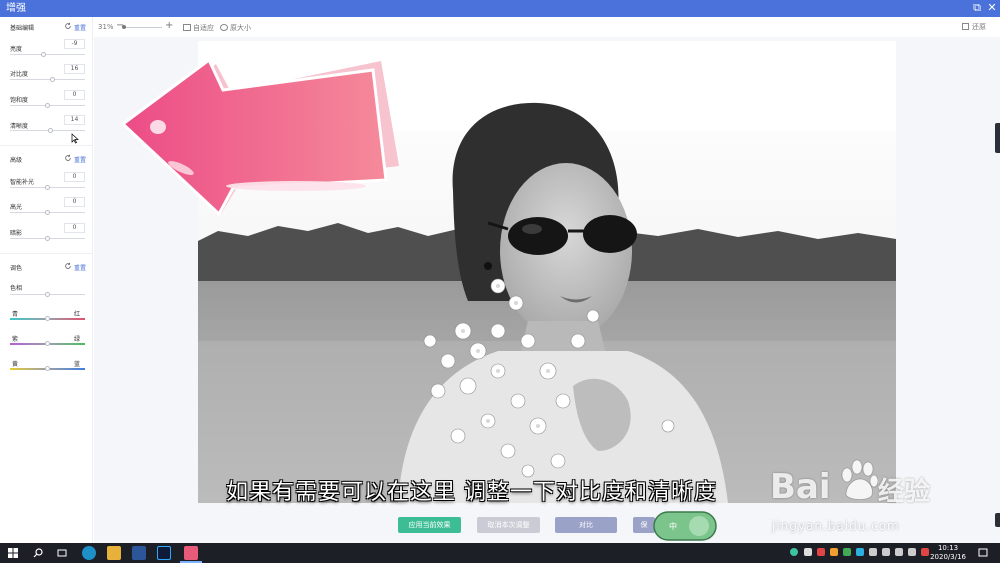 The width and height of the screenshot is (1000, 563). Describe the element at coordinates (74, 69) in the screenshot. I see `contrast-value: 16` at that location.